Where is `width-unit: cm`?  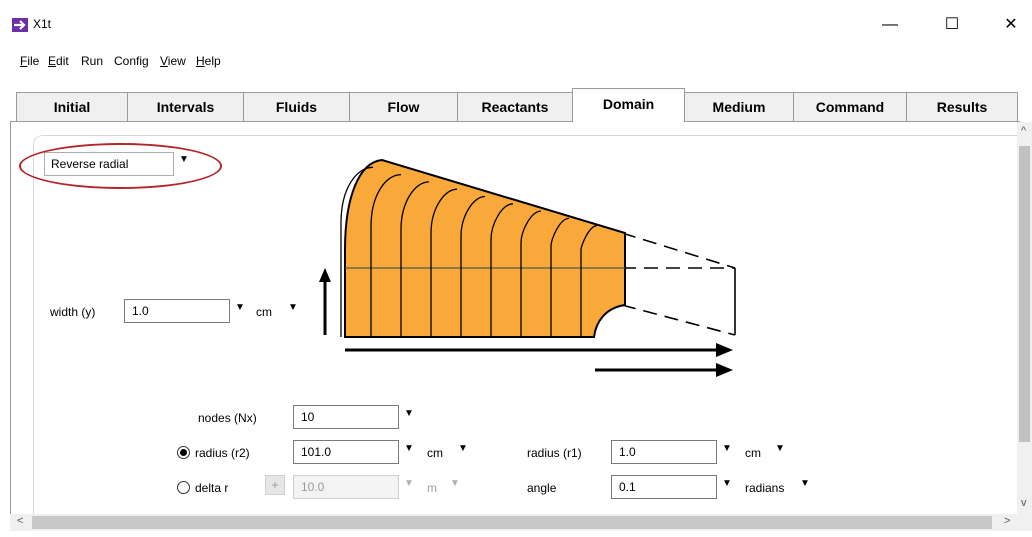
width-unit: cm is located at coordinates (264, 312).